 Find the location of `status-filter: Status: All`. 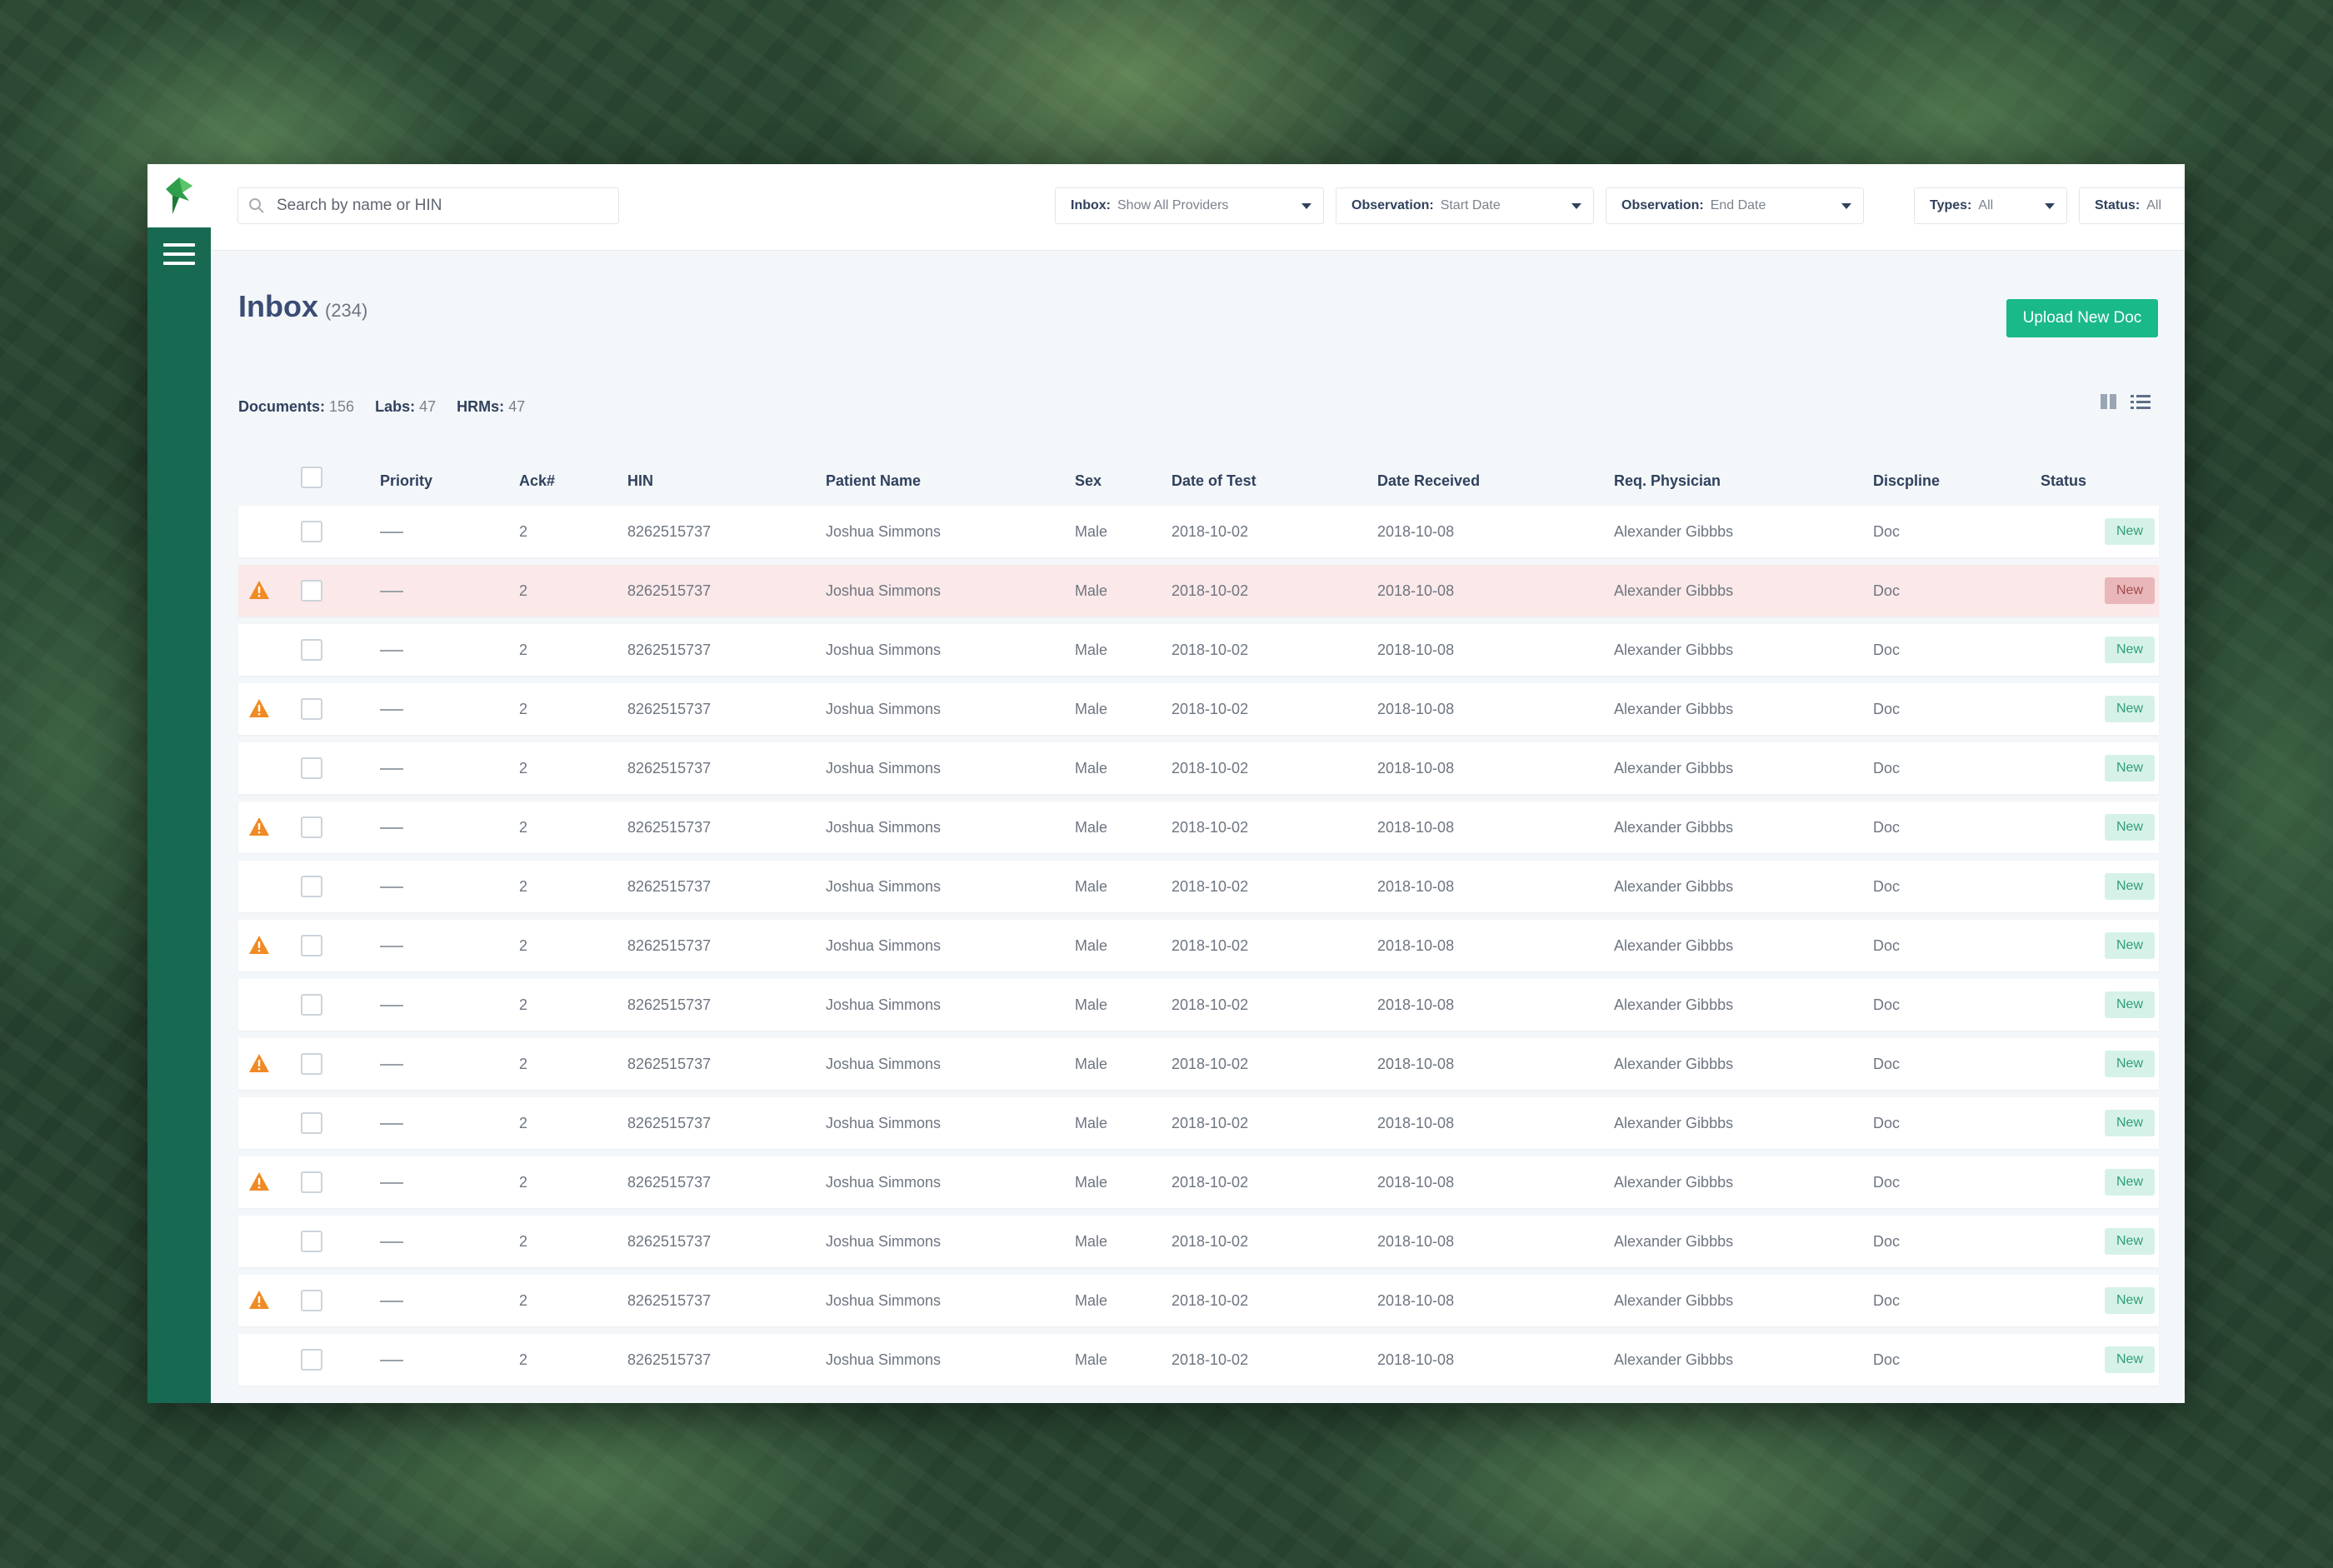

status-filter: Status: All is located at coordinates (2132, 205).